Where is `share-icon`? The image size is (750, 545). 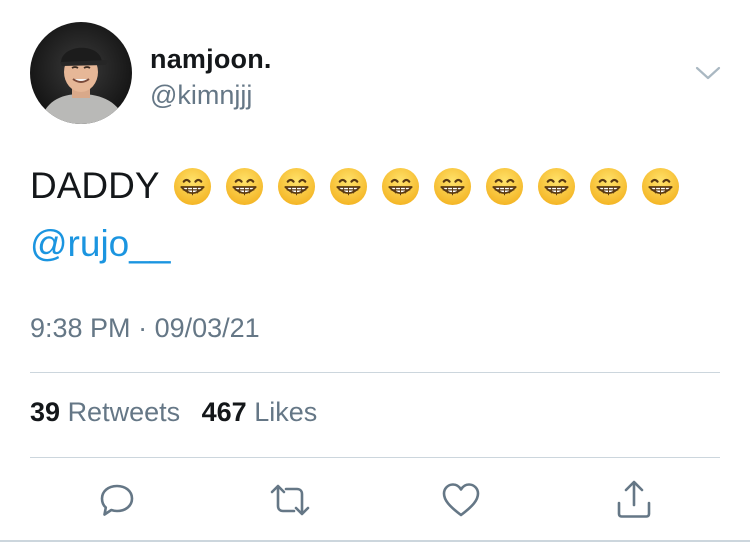 share-icon is located at coordinates (634, 500).